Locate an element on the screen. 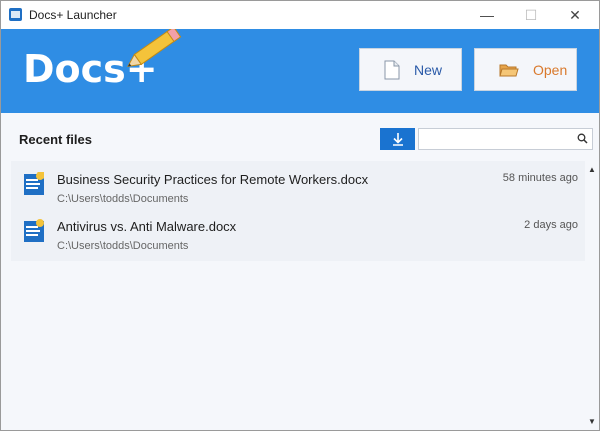 The image size is (600, 431). search-input is located at coordinates (498, 140).